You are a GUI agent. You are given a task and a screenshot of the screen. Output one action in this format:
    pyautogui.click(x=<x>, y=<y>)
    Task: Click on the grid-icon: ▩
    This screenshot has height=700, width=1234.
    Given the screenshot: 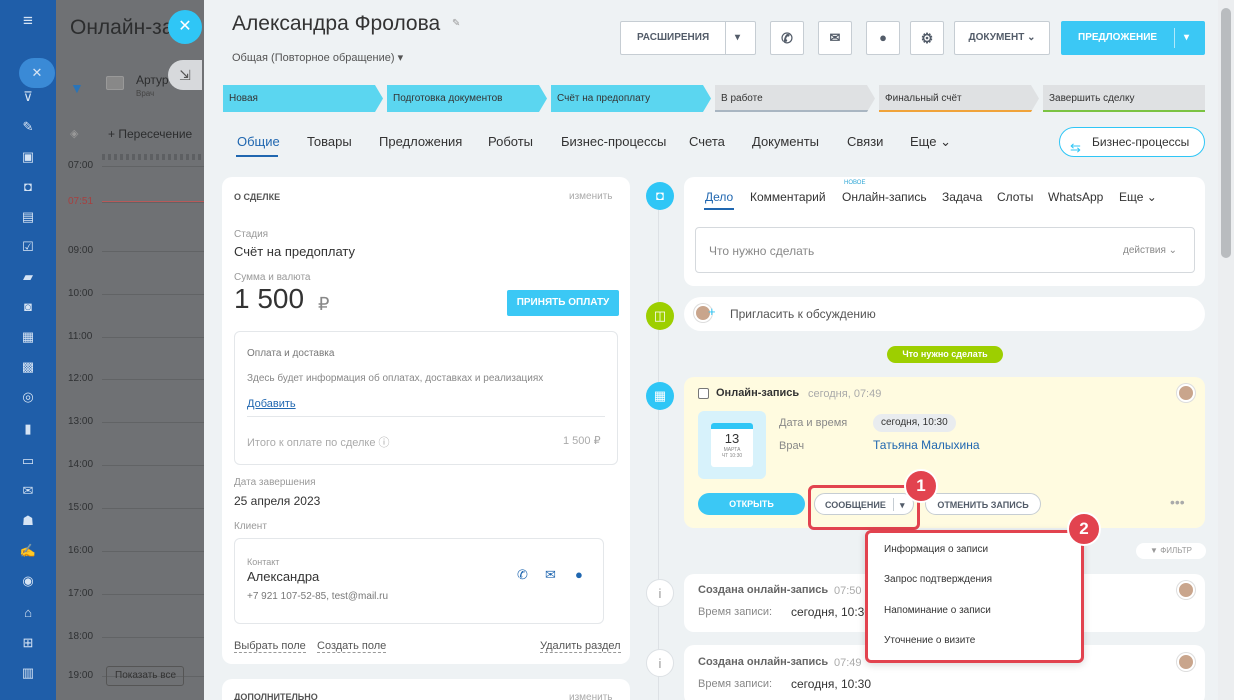 What is the action you would take?
    pyautogui.click(x=28, y=367)
    